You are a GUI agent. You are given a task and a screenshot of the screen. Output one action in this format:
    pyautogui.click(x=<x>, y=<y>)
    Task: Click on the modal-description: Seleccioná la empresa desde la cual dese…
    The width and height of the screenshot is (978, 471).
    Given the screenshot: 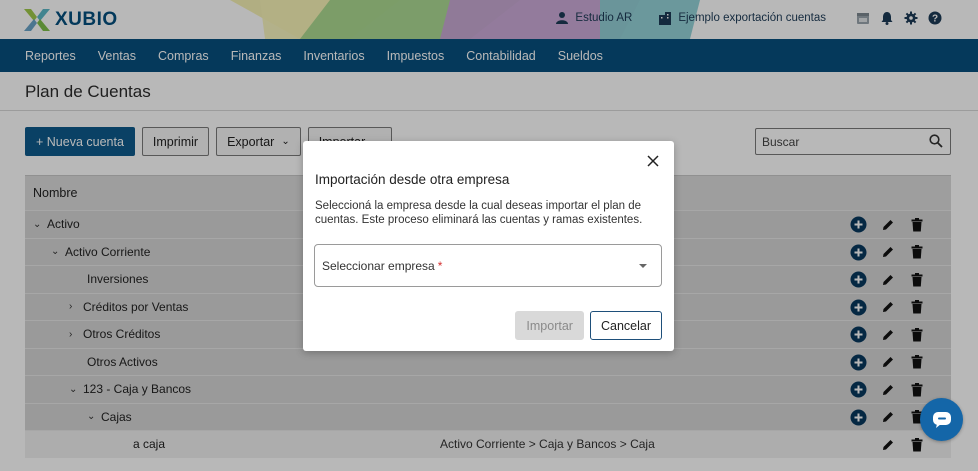 What is the action you would take?
    pyautogui.click(x=479, y=213)
    